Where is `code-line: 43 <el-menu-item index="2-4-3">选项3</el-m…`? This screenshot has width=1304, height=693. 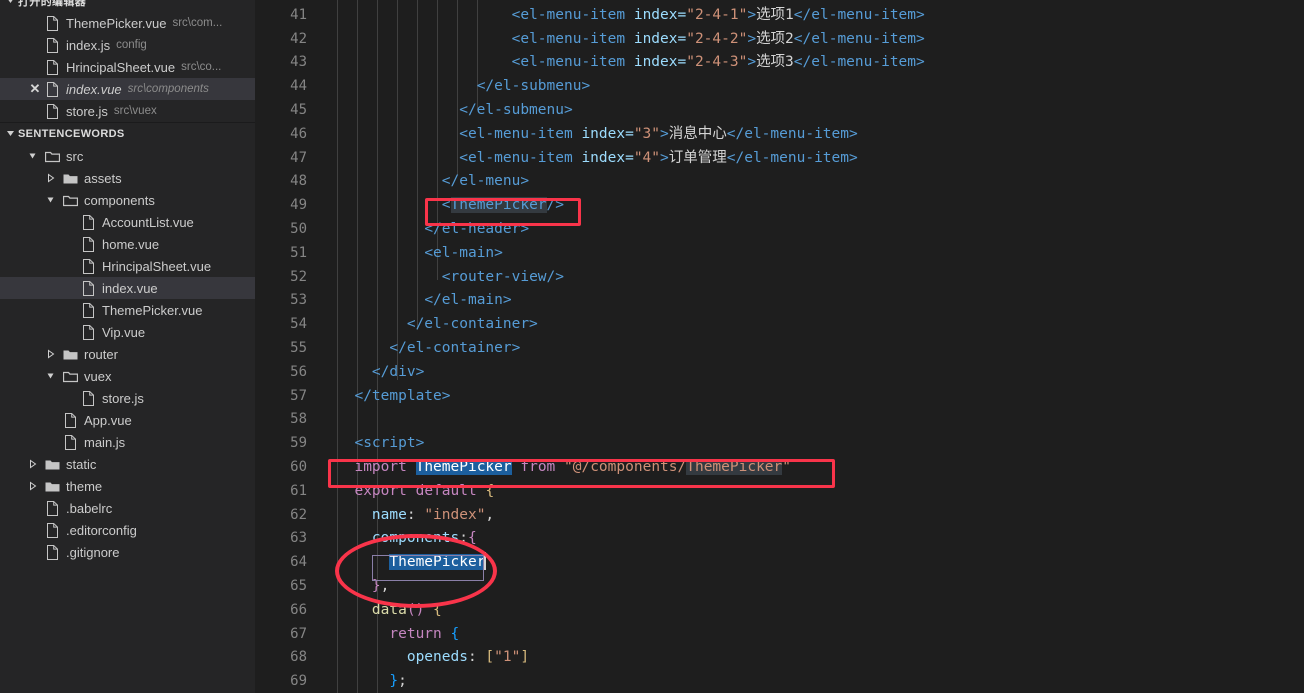
code-line: 43 <el-menu-item index="2-4-3">选项3</el-m… is located at coordinates (779, 63).